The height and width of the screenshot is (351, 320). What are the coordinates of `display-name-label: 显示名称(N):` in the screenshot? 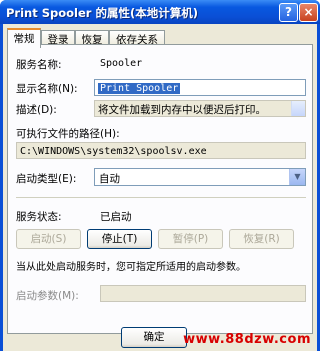 It's located at (47, 89).